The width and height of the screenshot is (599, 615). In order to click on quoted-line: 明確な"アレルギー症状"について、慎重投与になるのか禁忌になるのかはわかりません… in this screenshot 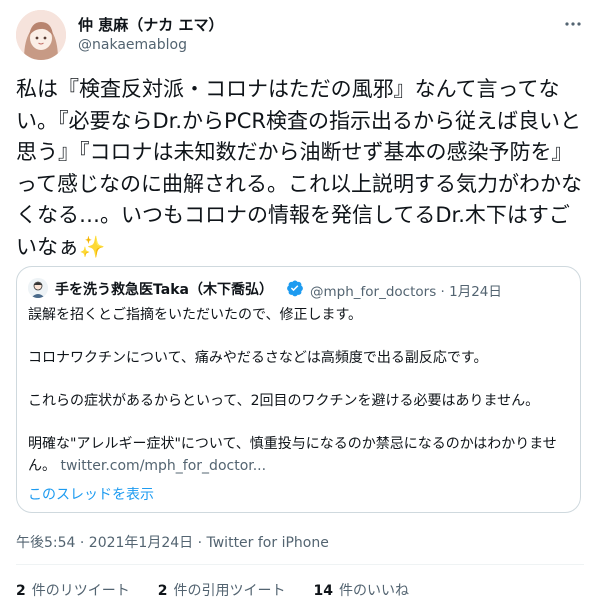, I will do `click(300, 455)`.